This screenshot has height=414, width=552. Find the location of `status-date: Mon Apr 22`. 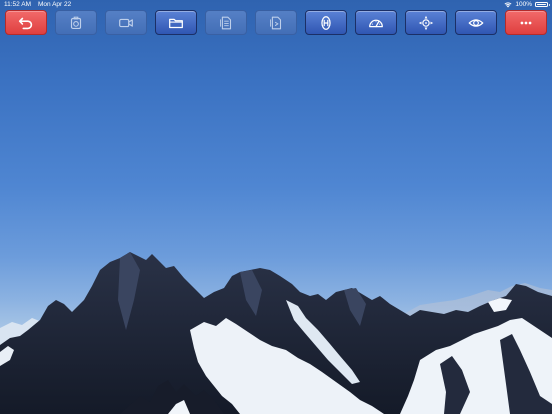

status-date: Mon Apr 22 is located at coordinates (55, 4).